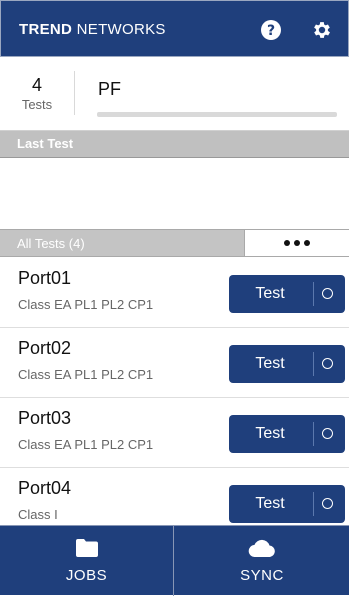 This screenshot has height=596, width=349. Describe the element at coordinates (217, 114) in the screenshot. I see `progress-bar` at that location.